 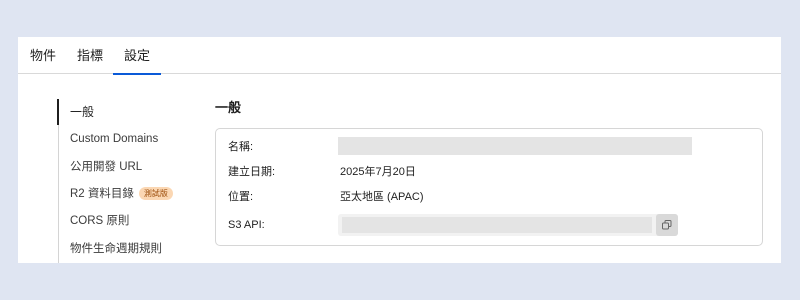 I want to click on tab-settings: 設定, so click(x=137, y=56).